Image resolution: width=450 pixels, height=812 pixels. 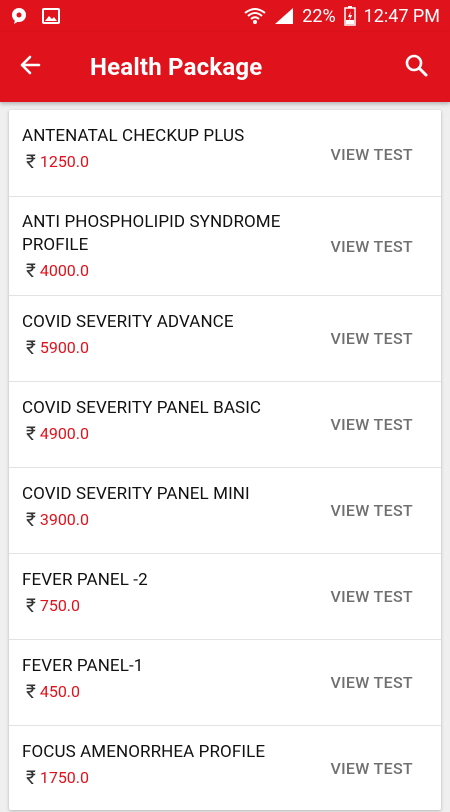 What do you see at coordinates (64, 519) in the screenshot?
I see `price-value: 3900.0` at bounding box center [64, 519].